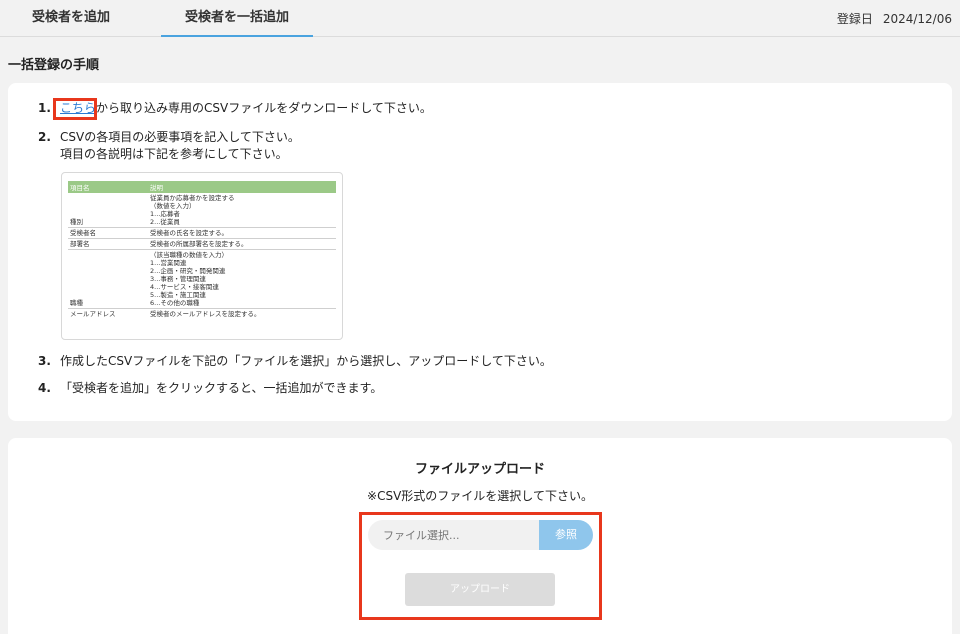 The image size is (960, 634). I want to click on step-text: CSVの各項目の必要事項を記入して下さい。, so click(180, 137).